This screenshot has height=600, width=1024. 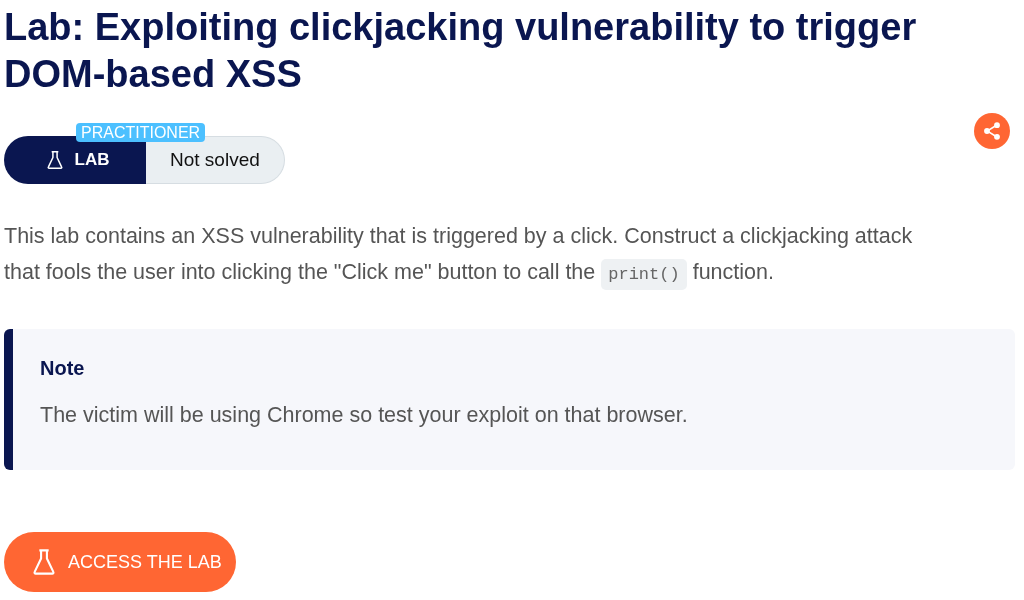 I want to click on page-title: Lab: Exploiting clickjacking vulnerability to trigger DOM-based XSS, so click(x=461, y=51).